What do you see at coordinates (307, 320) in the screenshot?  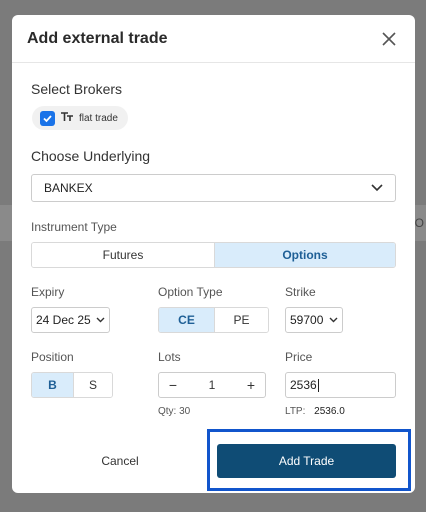 I see `strike-value: 59700` at bounding box center [307, 320].